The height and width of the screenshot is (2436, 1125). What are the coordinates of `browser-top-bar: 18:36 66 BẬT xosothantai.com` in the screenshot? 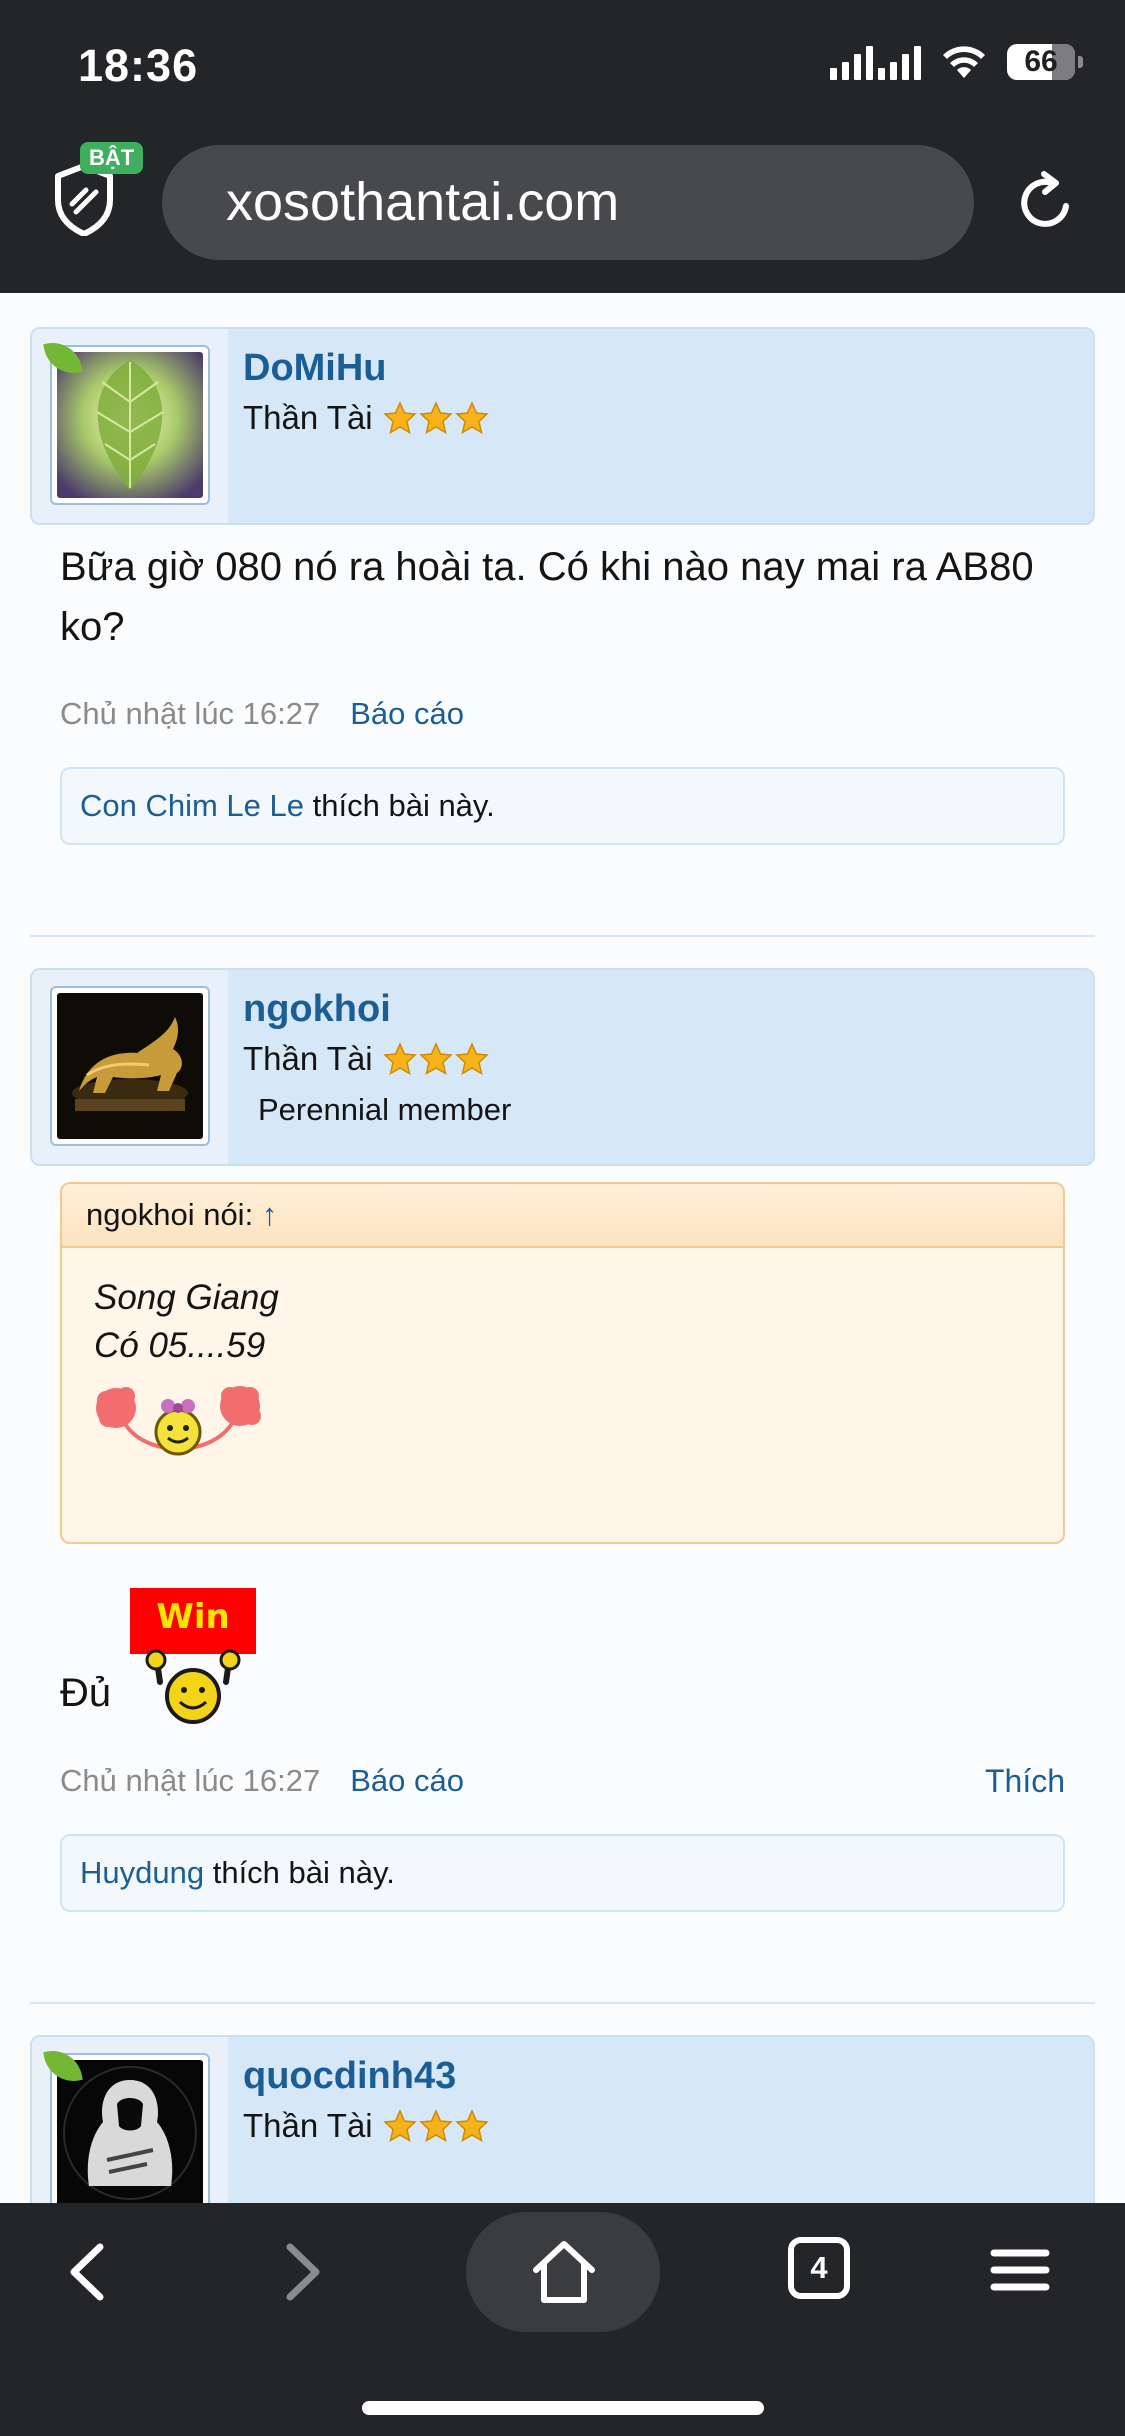 It's located at (562, 146).